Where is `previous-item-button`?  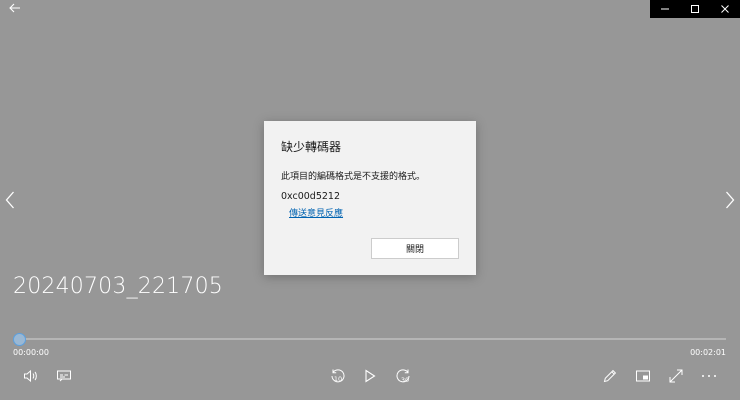
previous-item-button is located at coordinates (10, 200).